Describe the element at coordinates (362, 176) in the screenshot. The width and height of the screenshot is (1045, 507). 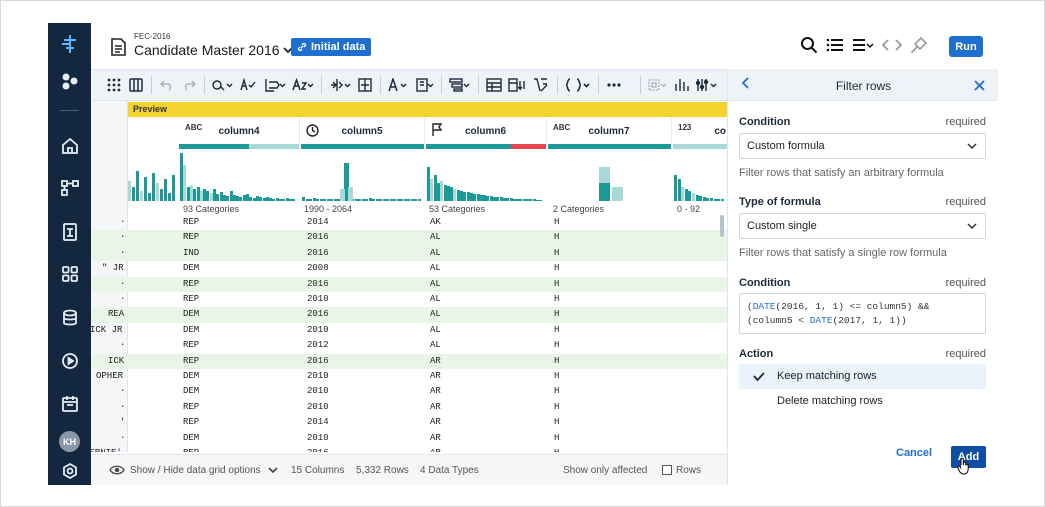
I see `histogram-column5` at that location.